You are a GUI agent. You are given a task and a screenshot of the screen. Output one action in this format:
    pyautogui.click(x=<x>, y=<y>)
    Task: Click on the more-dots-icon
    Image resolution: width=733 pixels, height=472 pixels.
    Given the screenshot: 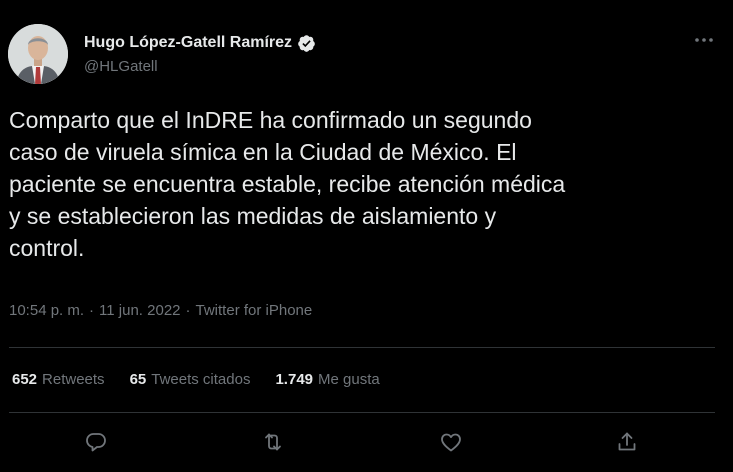 What is the action you would take?
    pyautogui.click(x=704, y=40)
    